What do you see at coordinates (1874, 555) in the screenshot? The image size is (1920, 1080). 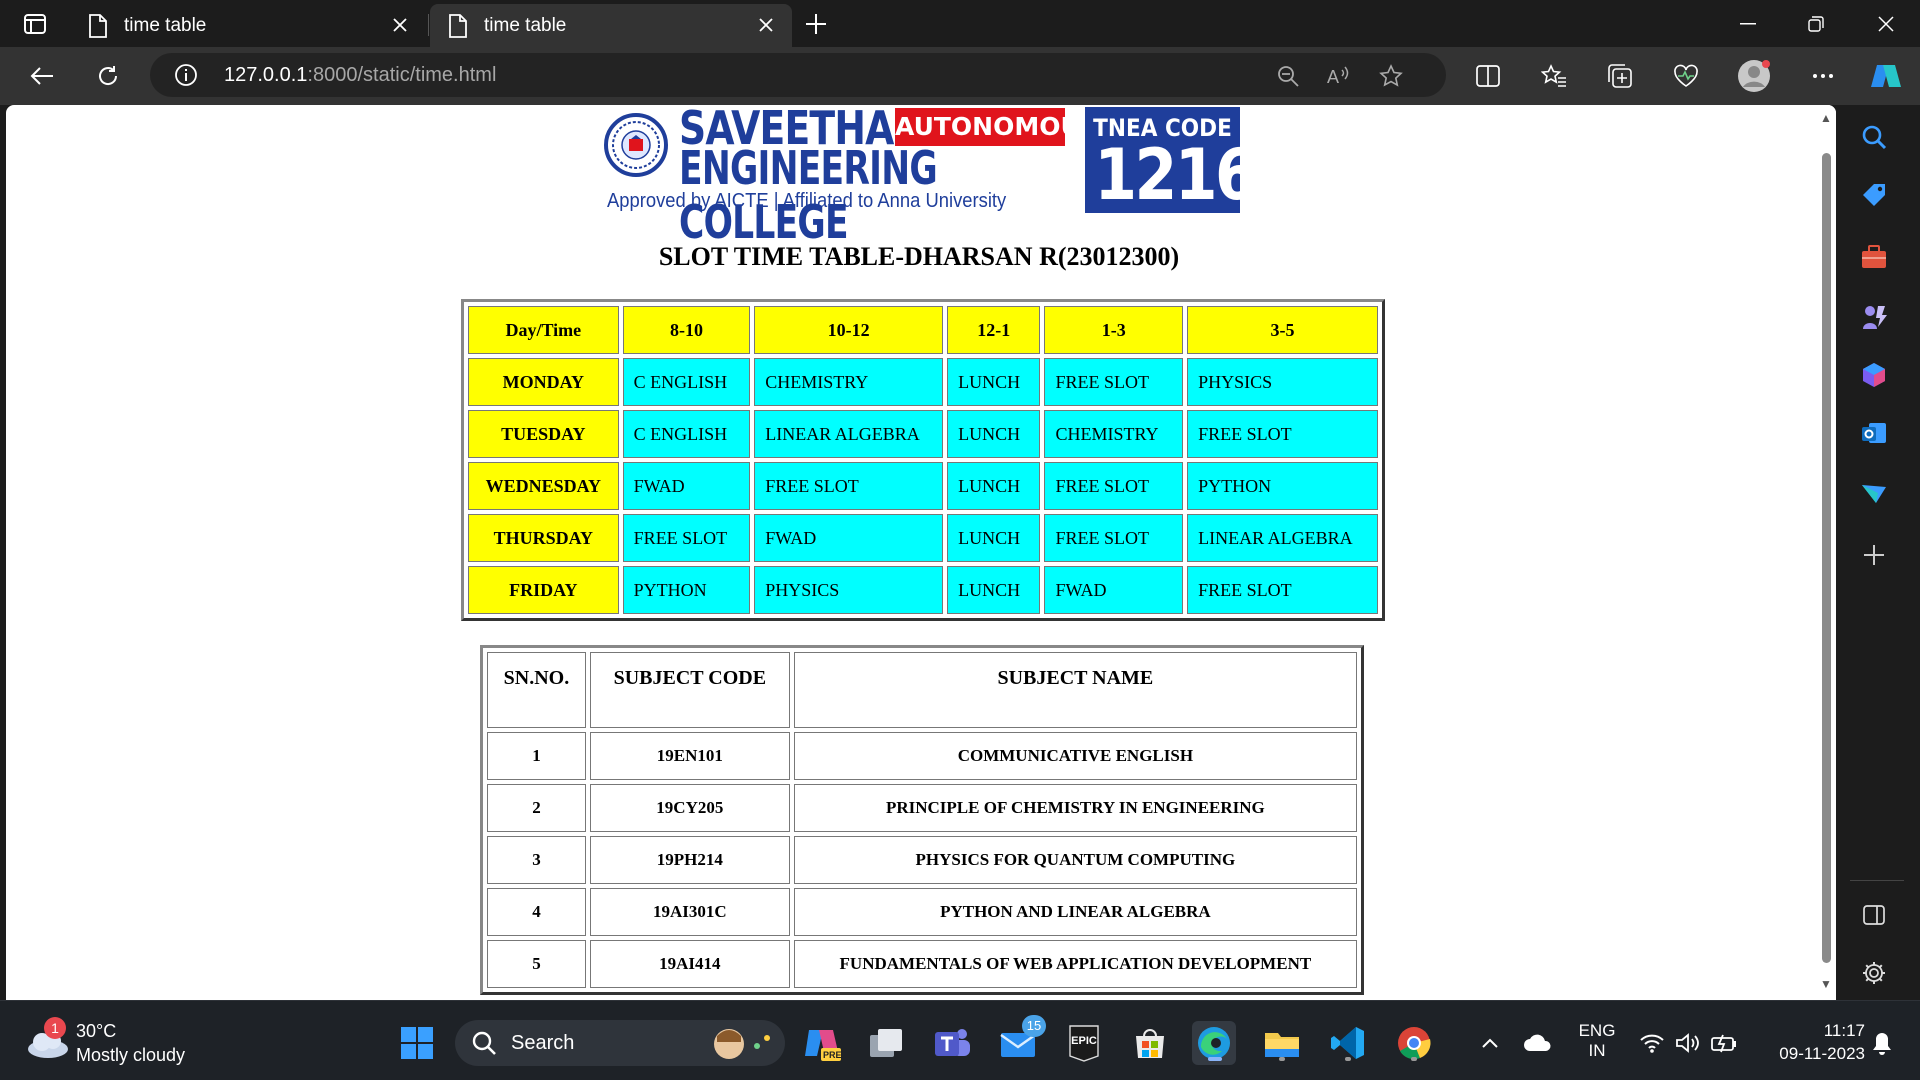 I see `add-sidebar-app-icon` at bounding box center [1874, 555].